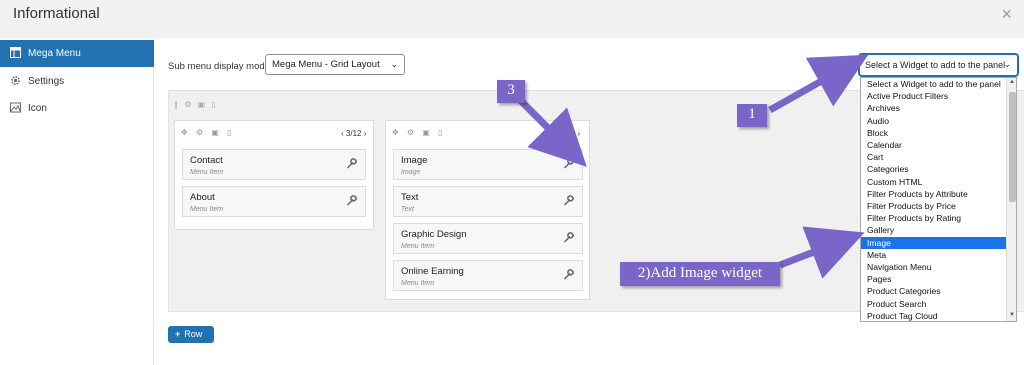  I want to click on dropdown-scrollbar: ▲ ▼, so click(1011, 199).